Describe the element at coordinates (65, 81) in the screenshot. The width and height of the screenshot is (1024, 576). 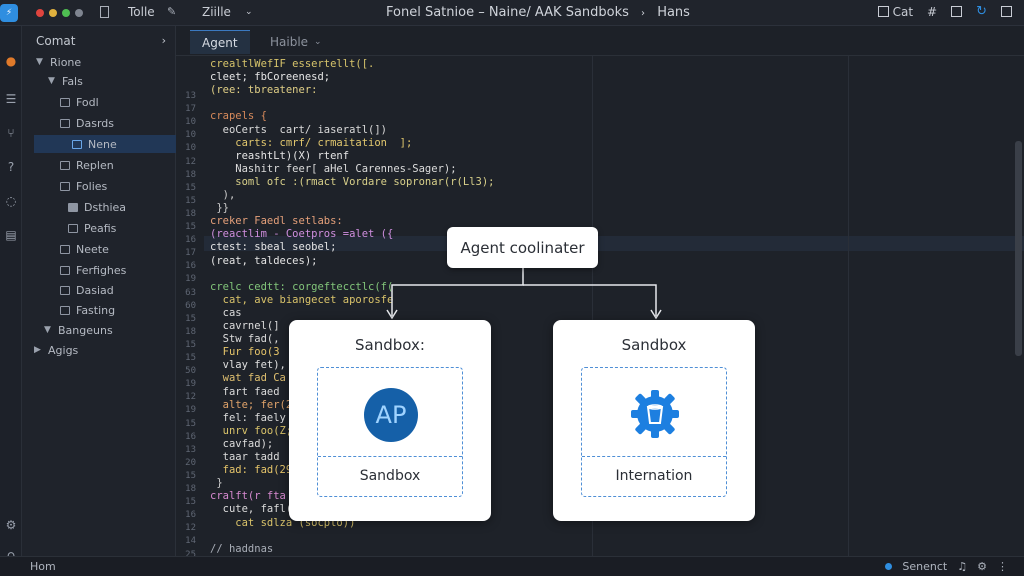
I see `tree-item-folder: ▼ Fals` at that location.